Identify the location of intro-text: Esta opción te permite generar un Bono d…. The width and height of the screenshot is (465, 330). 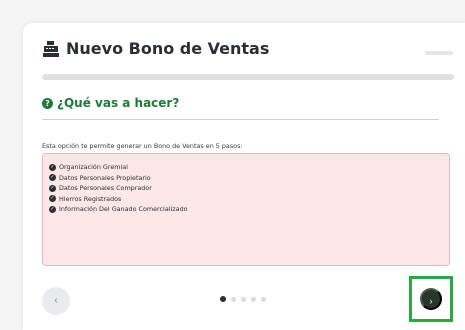
(142, 146).